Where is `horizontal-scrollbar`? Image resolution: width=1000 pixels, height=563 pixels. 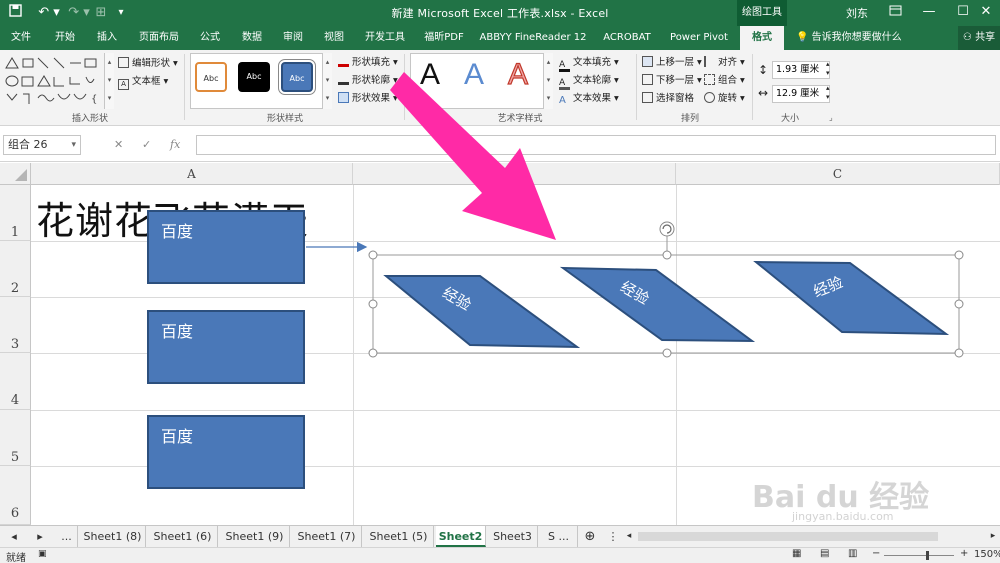
horizontal-scrollbar is located at coordinates (788, 536).